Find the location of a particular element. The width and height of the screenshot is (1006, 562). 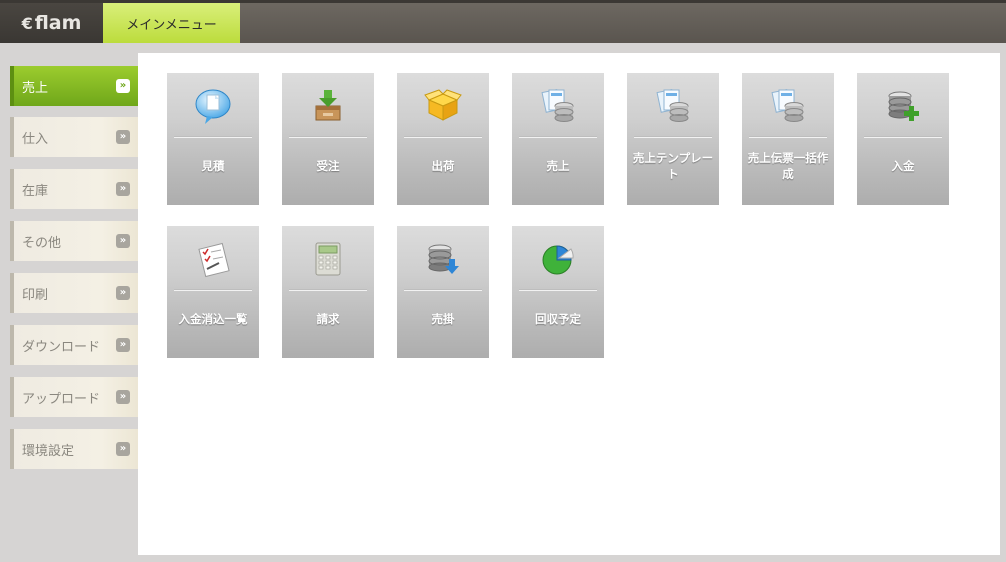

tile-sales-template: 売上テンプレート is located at coordinates (673, 139).